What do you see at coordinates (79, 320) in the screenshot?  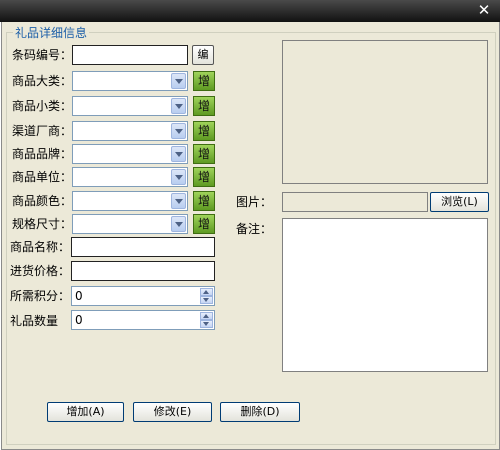 I see `quantity-value: 0` at bounding box center [79, 320].